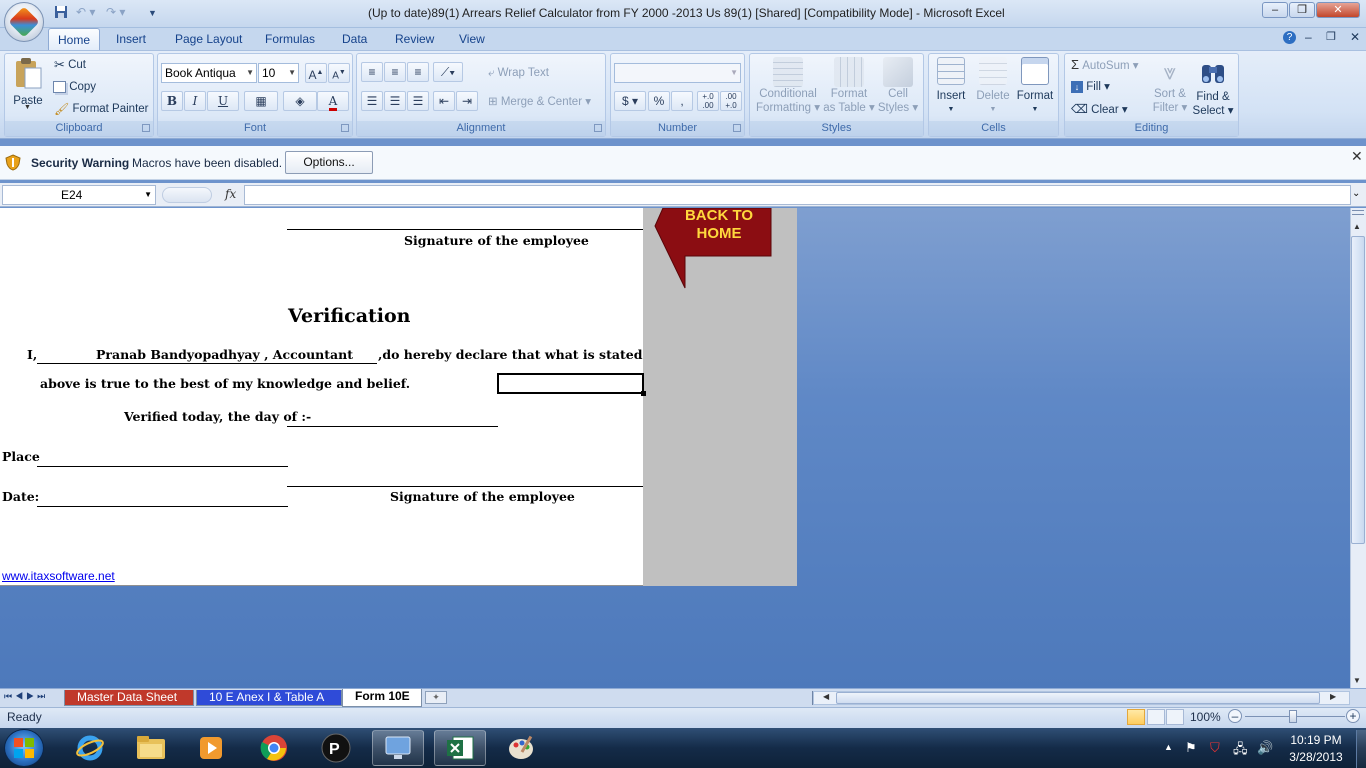  What do you see at coordinates (1078, 698) in the screenshot?
I see `horizontal-scroll-thumb` at bounding box center [1078, 698].